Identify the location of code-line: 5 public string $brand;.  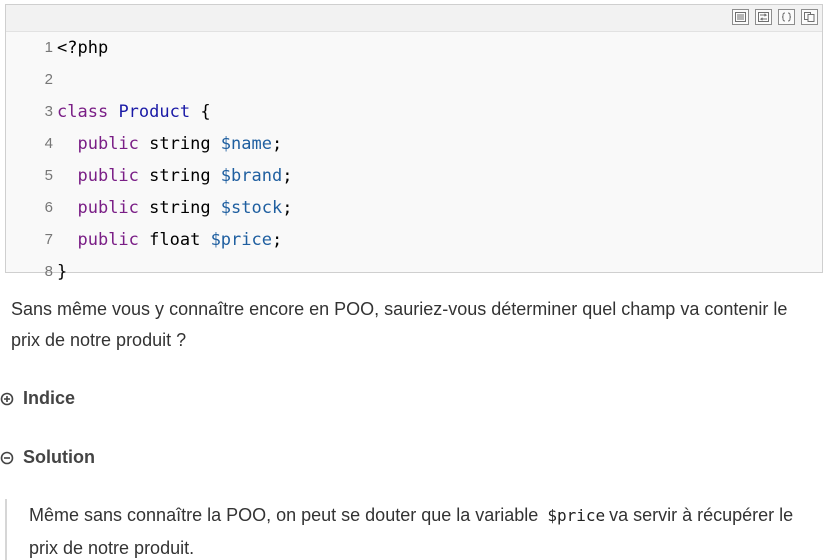
(414, 176).